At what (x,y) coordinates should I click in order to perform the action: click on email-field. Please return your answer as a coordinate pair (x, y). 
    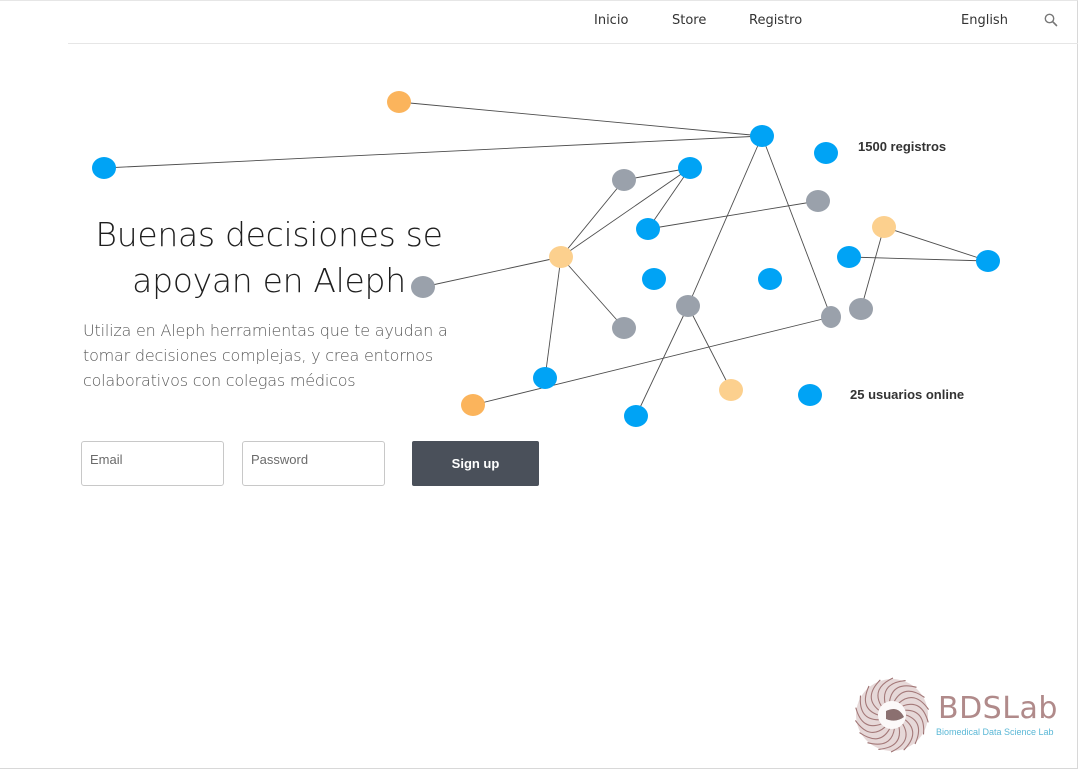
    Looking at the image, I should click on (152, 463).